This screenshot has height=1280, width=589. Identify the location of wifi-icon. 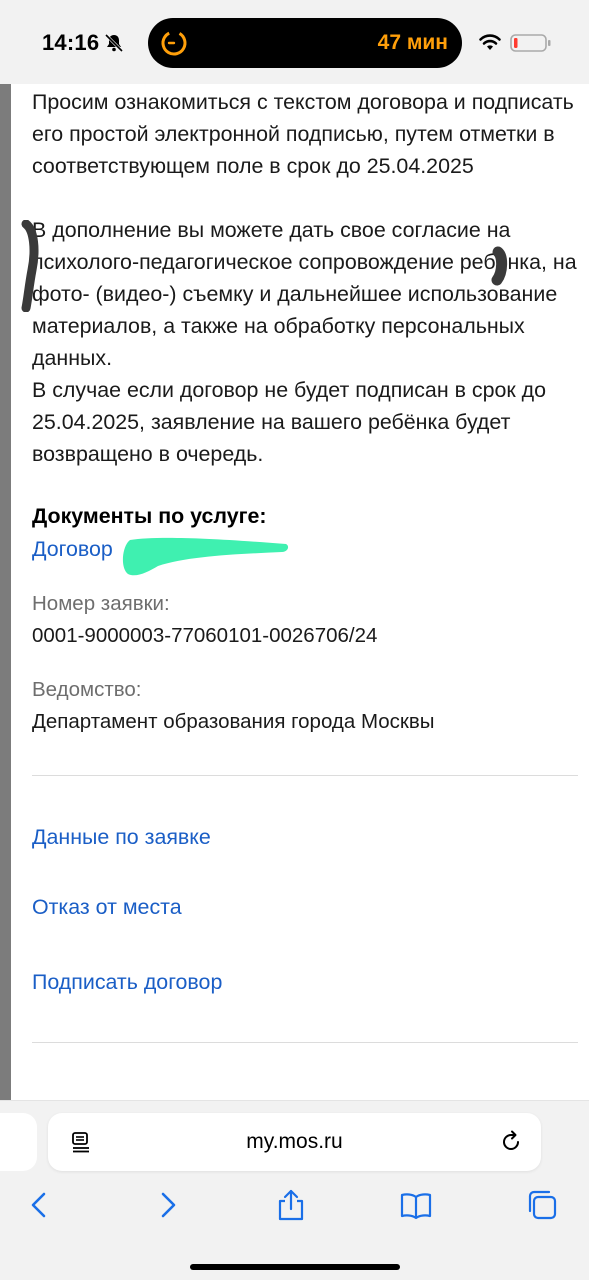
(490, 42).